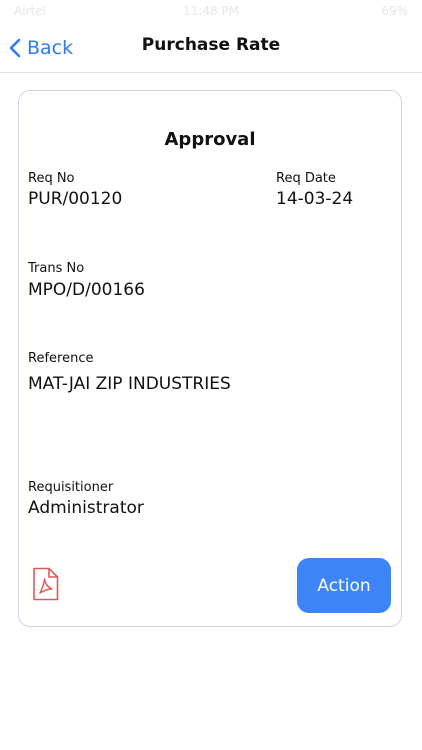 This screenshot has width=422, height=750. What do you see at coordinates (129, 384) in the screenshot?
I see `reference-value: MAT-JAI ZIP INDUSTRIES` at bounding box center [129, 384].